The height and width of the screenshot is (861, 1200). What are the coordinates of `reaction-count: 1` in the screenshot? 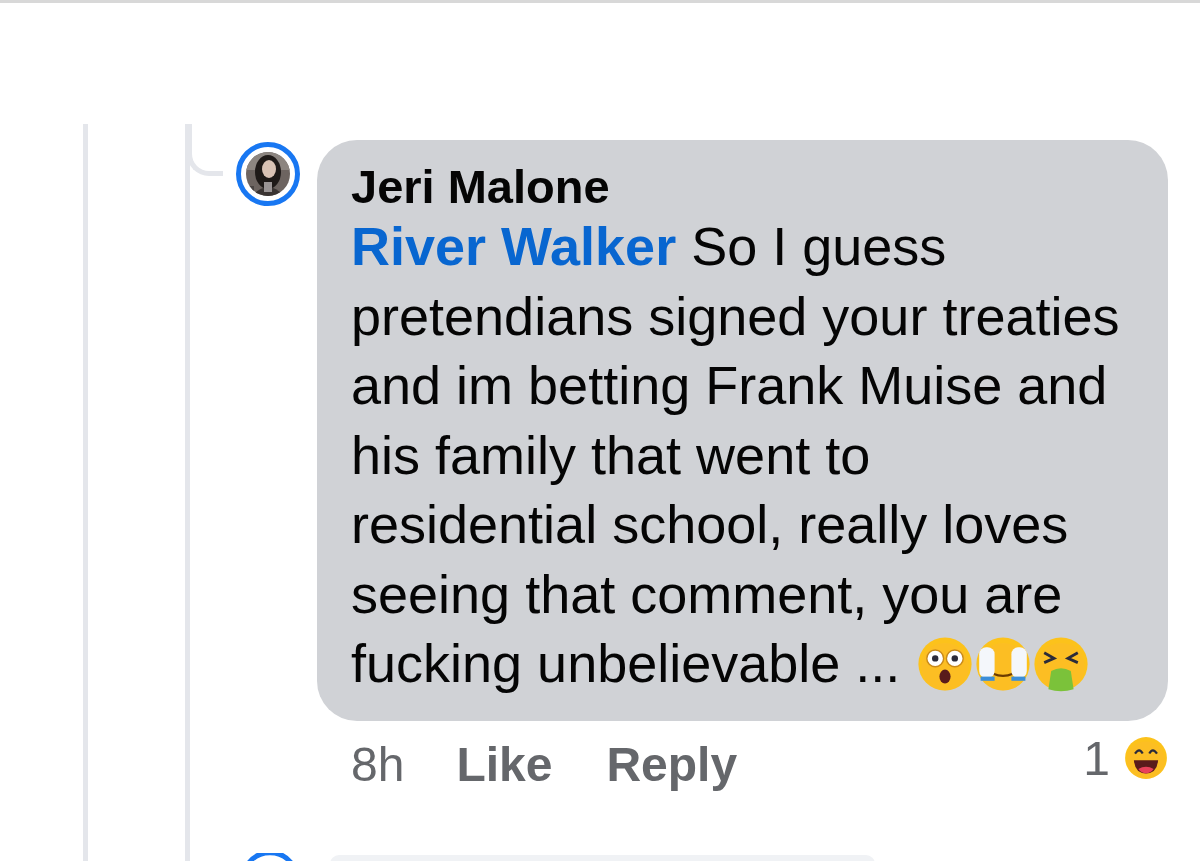 It's located at (1096, 758).